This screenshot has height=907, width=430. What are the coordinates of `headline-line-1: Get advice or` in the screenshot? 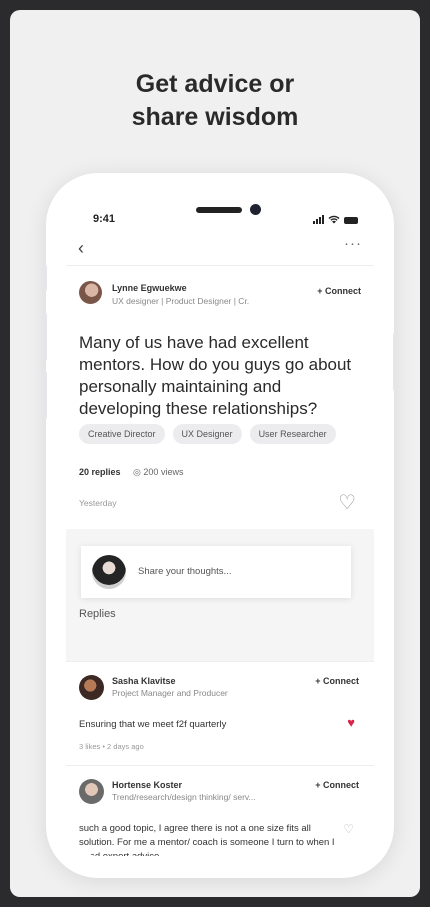 It's located at (215, 84).